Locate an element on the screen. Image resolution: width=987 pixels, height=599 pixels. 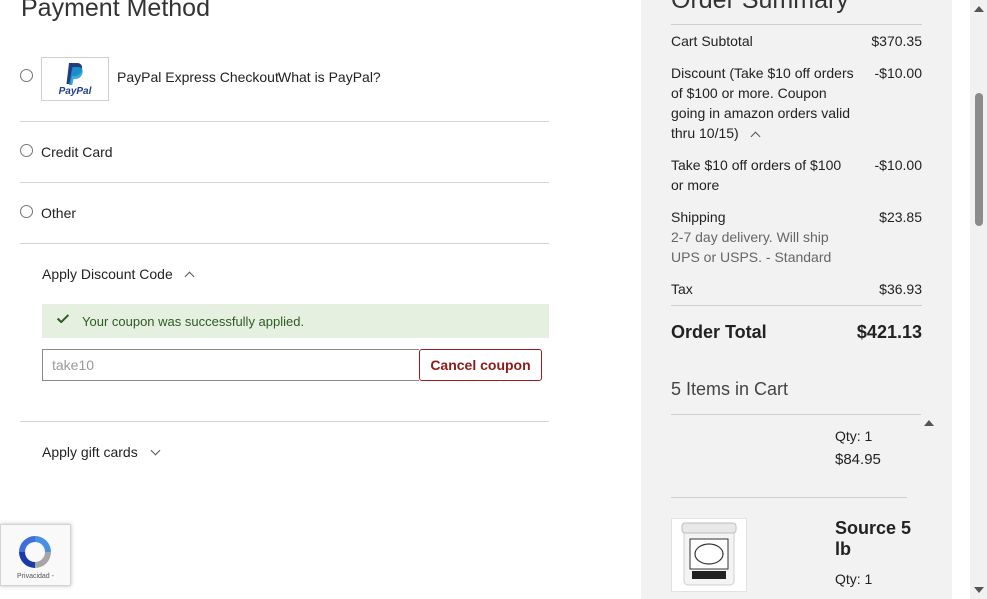
scrollbar-thumb is located at coordinates (979, 159).